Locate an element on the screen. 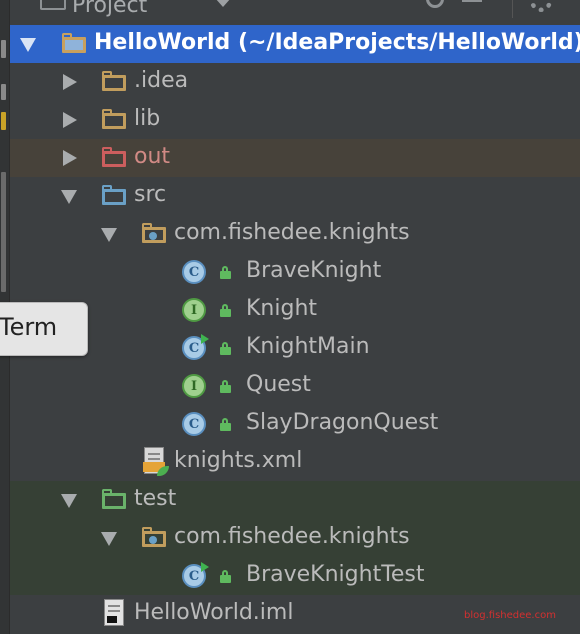  tree-node-test-package: com.fishedee.knights is located at coordinates (295, 538).